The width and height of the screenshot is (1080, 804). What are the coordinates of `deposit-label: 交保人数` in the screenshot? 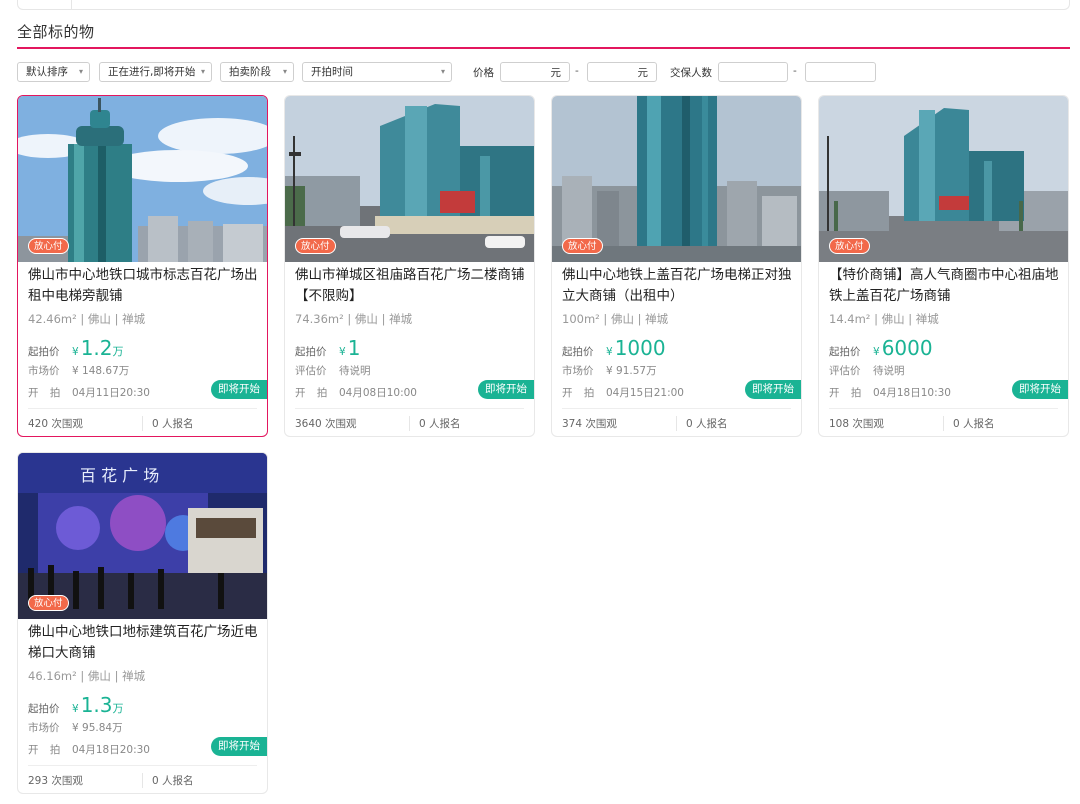 It's located at (691, 73).